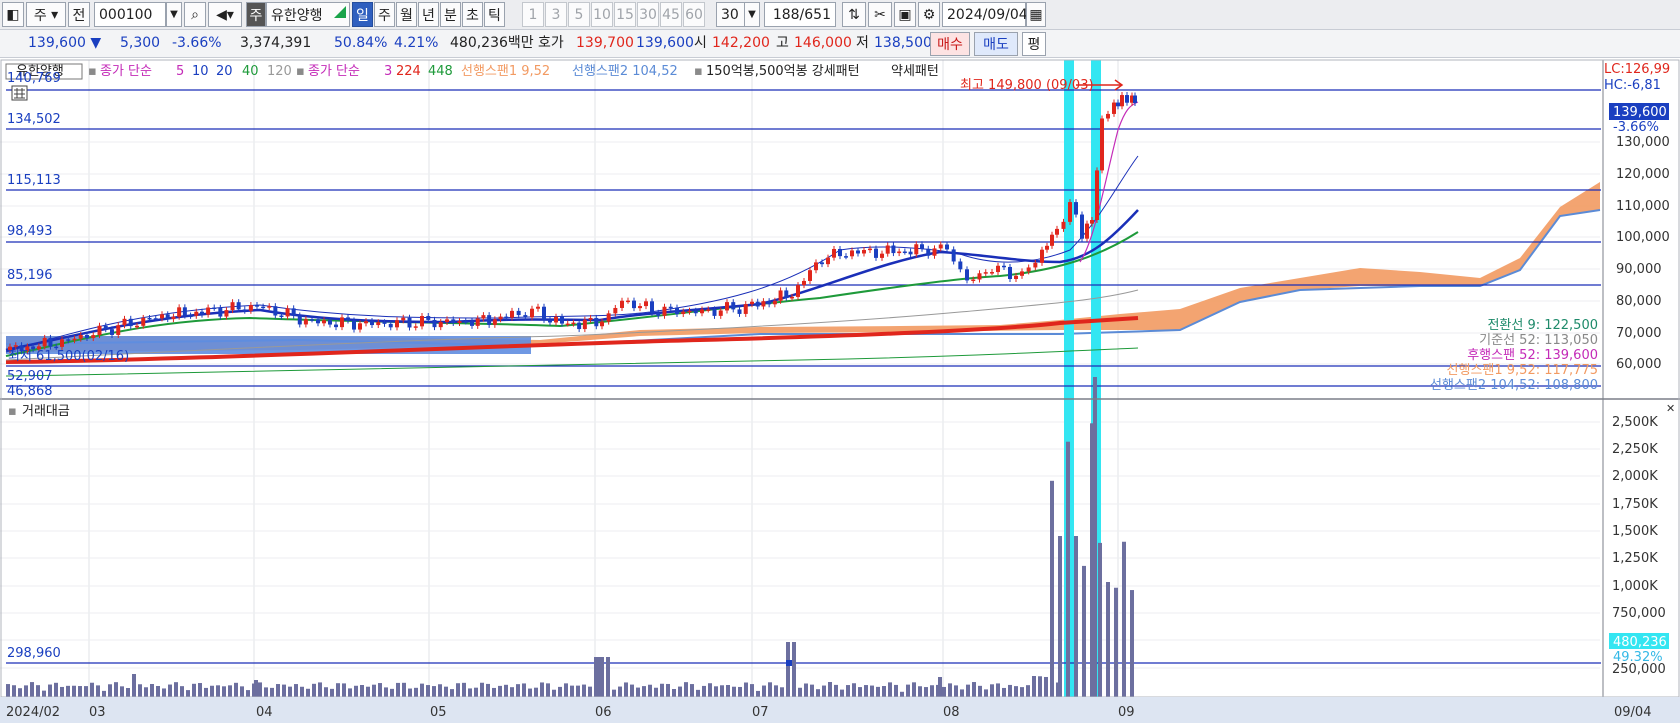 Image resolution: width=1680 pixels, height=727 pixels. I want to click on volume-tag-pct: 49.32%, so click(1638, 657).